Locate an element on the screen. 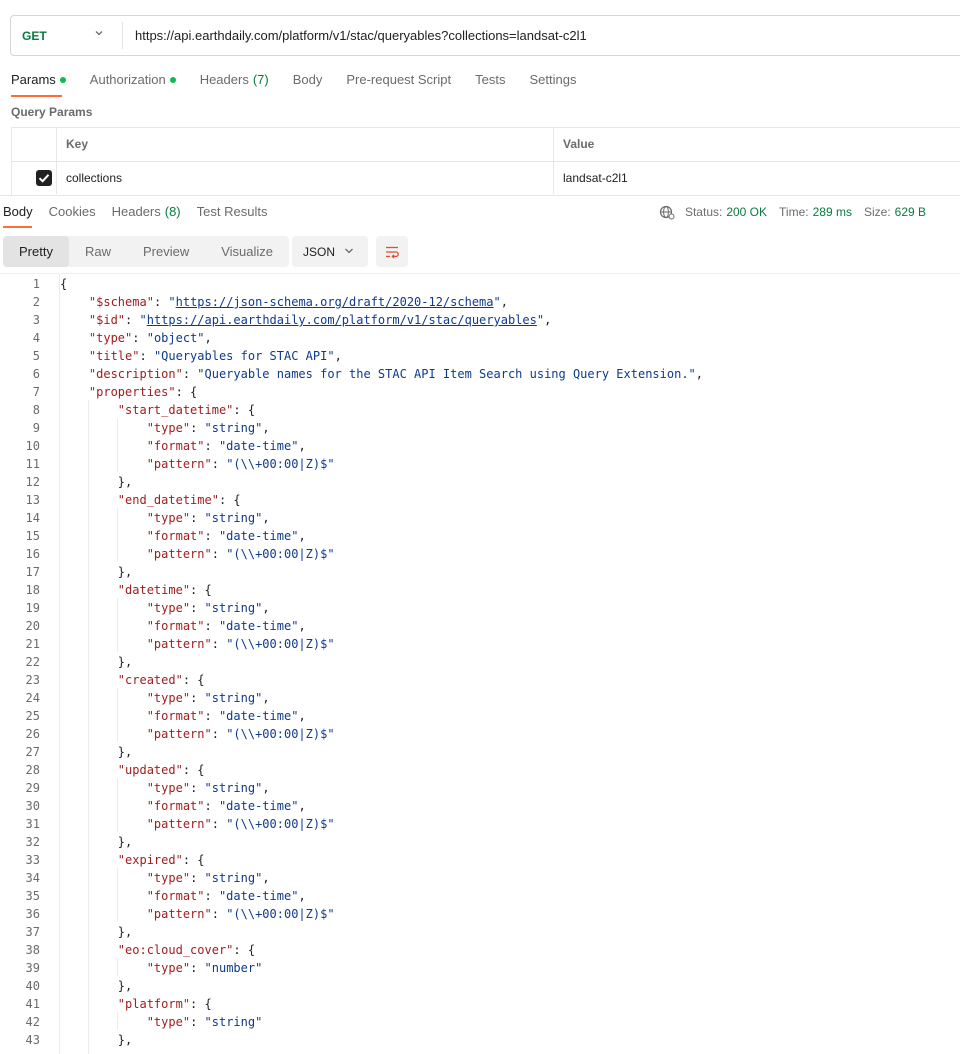 The image size is (960, 1054). code-text: "updated": { is located at coordinates (161, 770).